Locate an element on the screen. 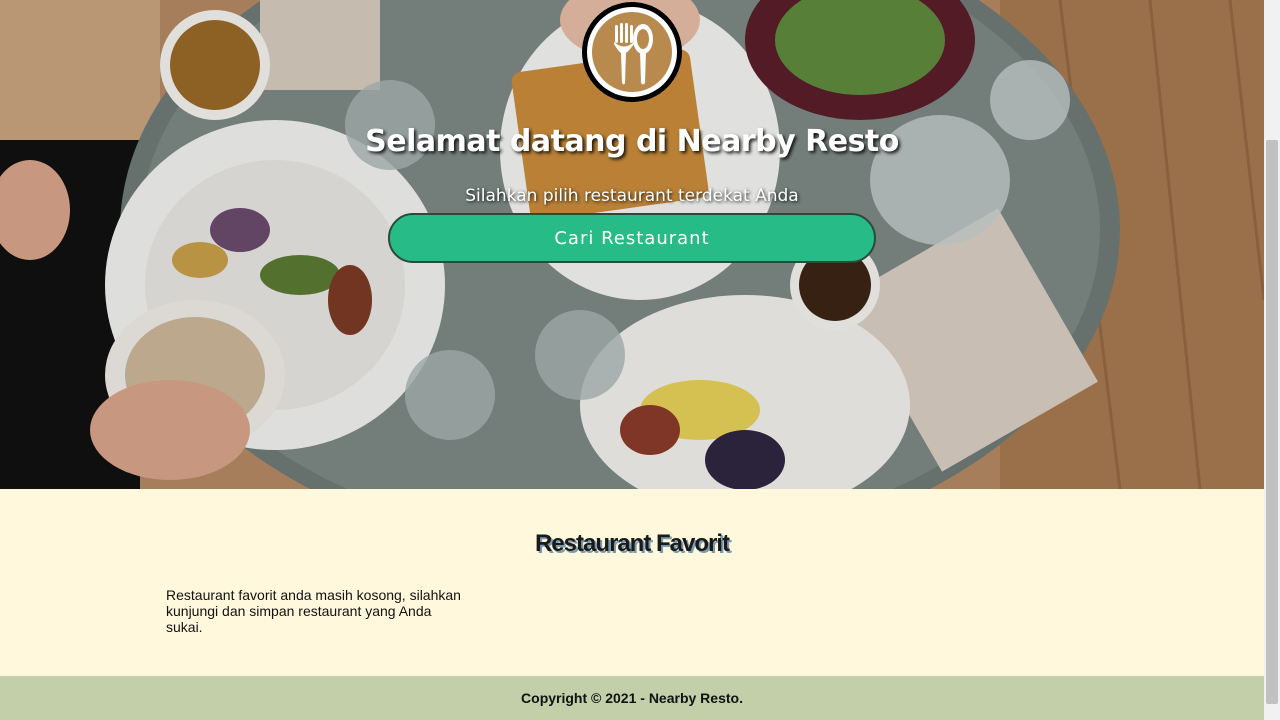 This screenshot has height=720, width=1280. hero-subtitle: Silahkan pilih restaurant terdekat Anda is located at coordinates (632, 196).